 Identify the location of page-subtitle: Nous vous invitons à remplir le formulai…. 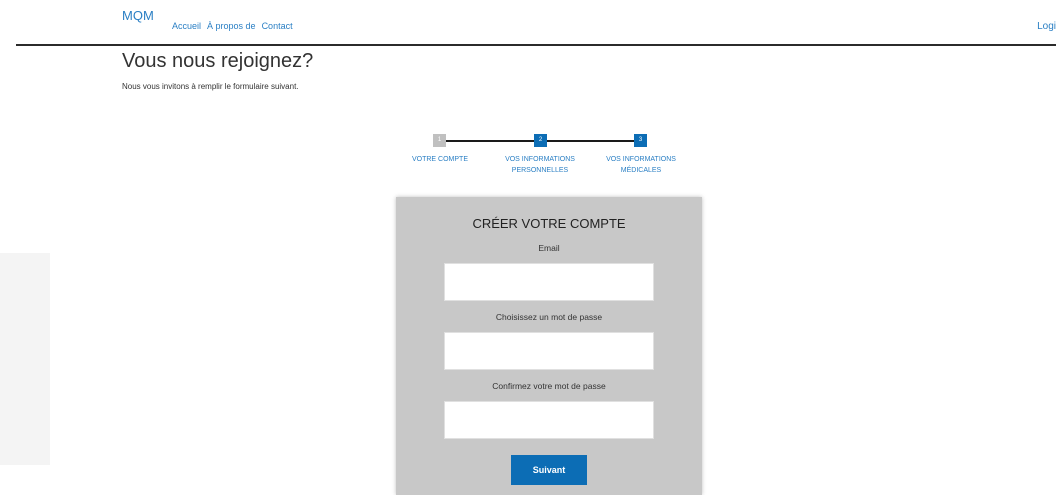
(210, 86).